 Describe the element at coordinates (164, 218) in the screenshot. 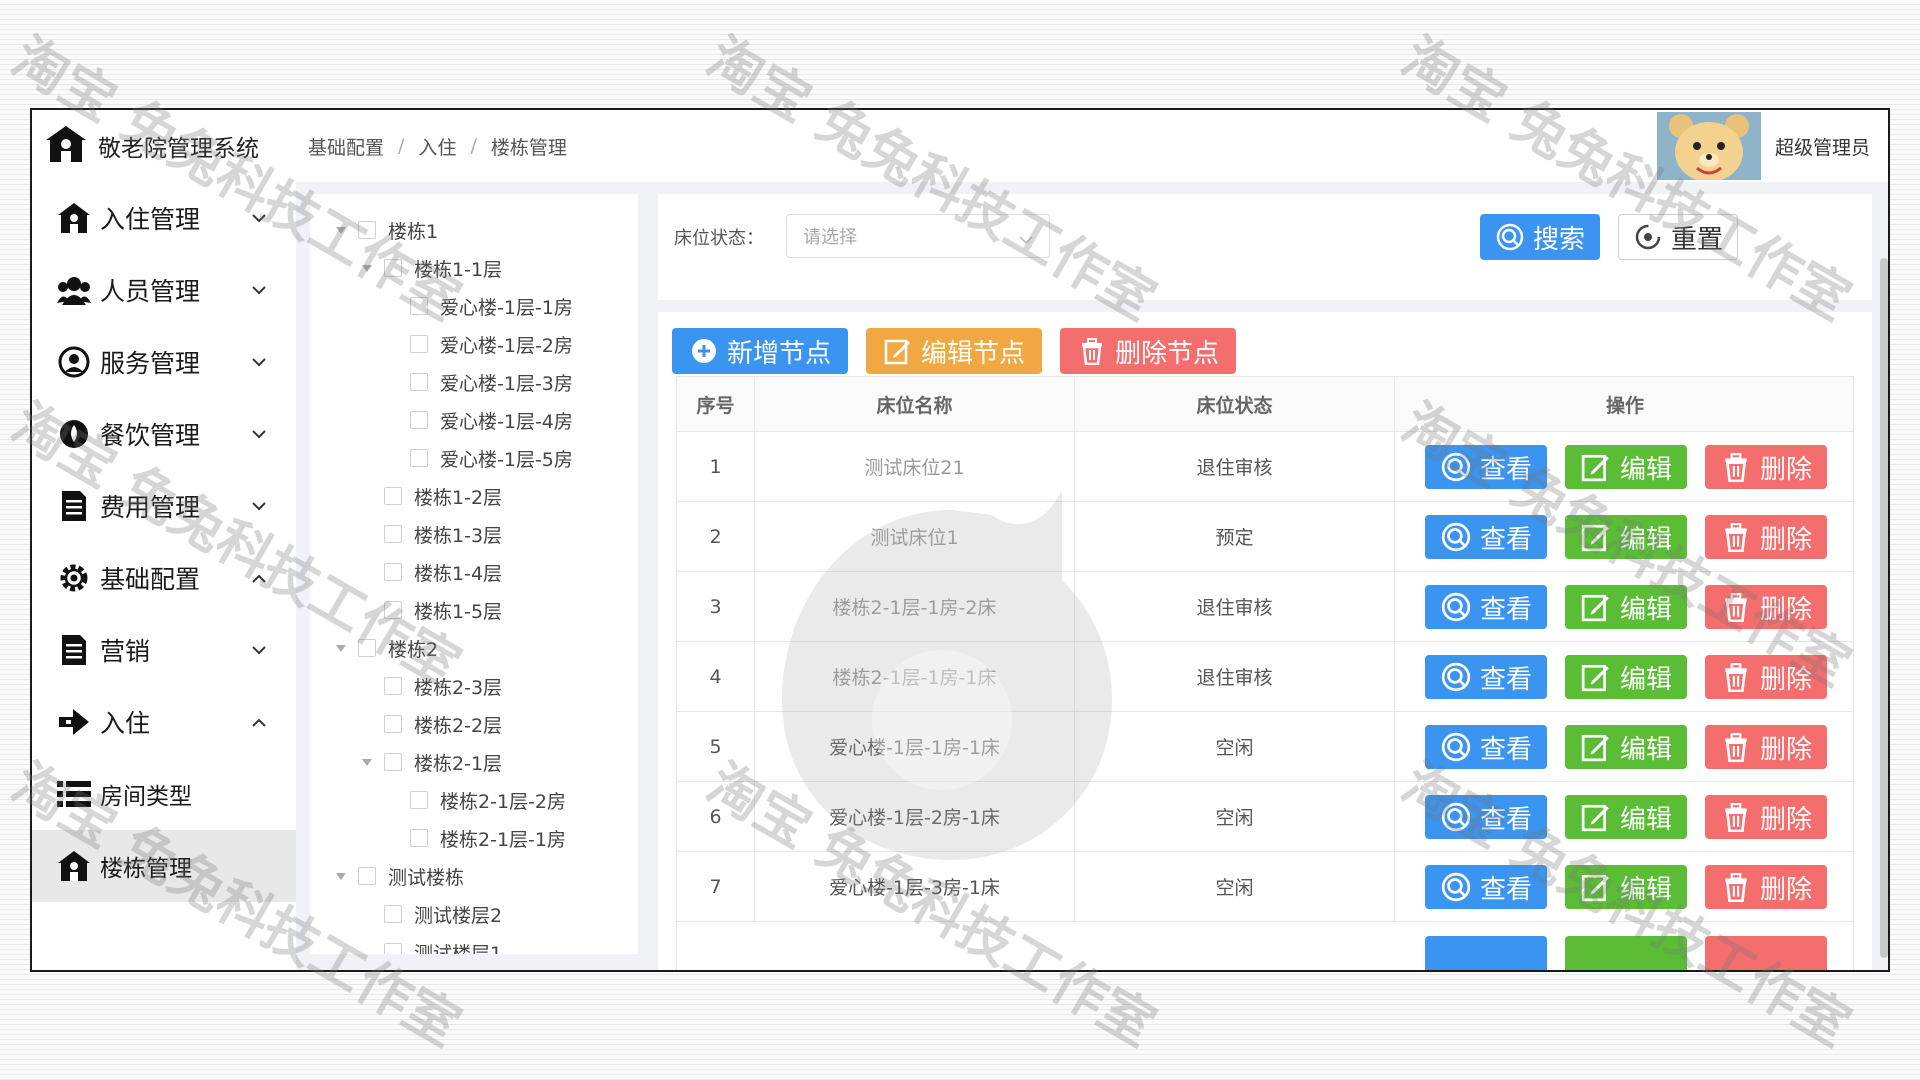

I see `sidebar-item-checkin-management: 入住管理` at that location.